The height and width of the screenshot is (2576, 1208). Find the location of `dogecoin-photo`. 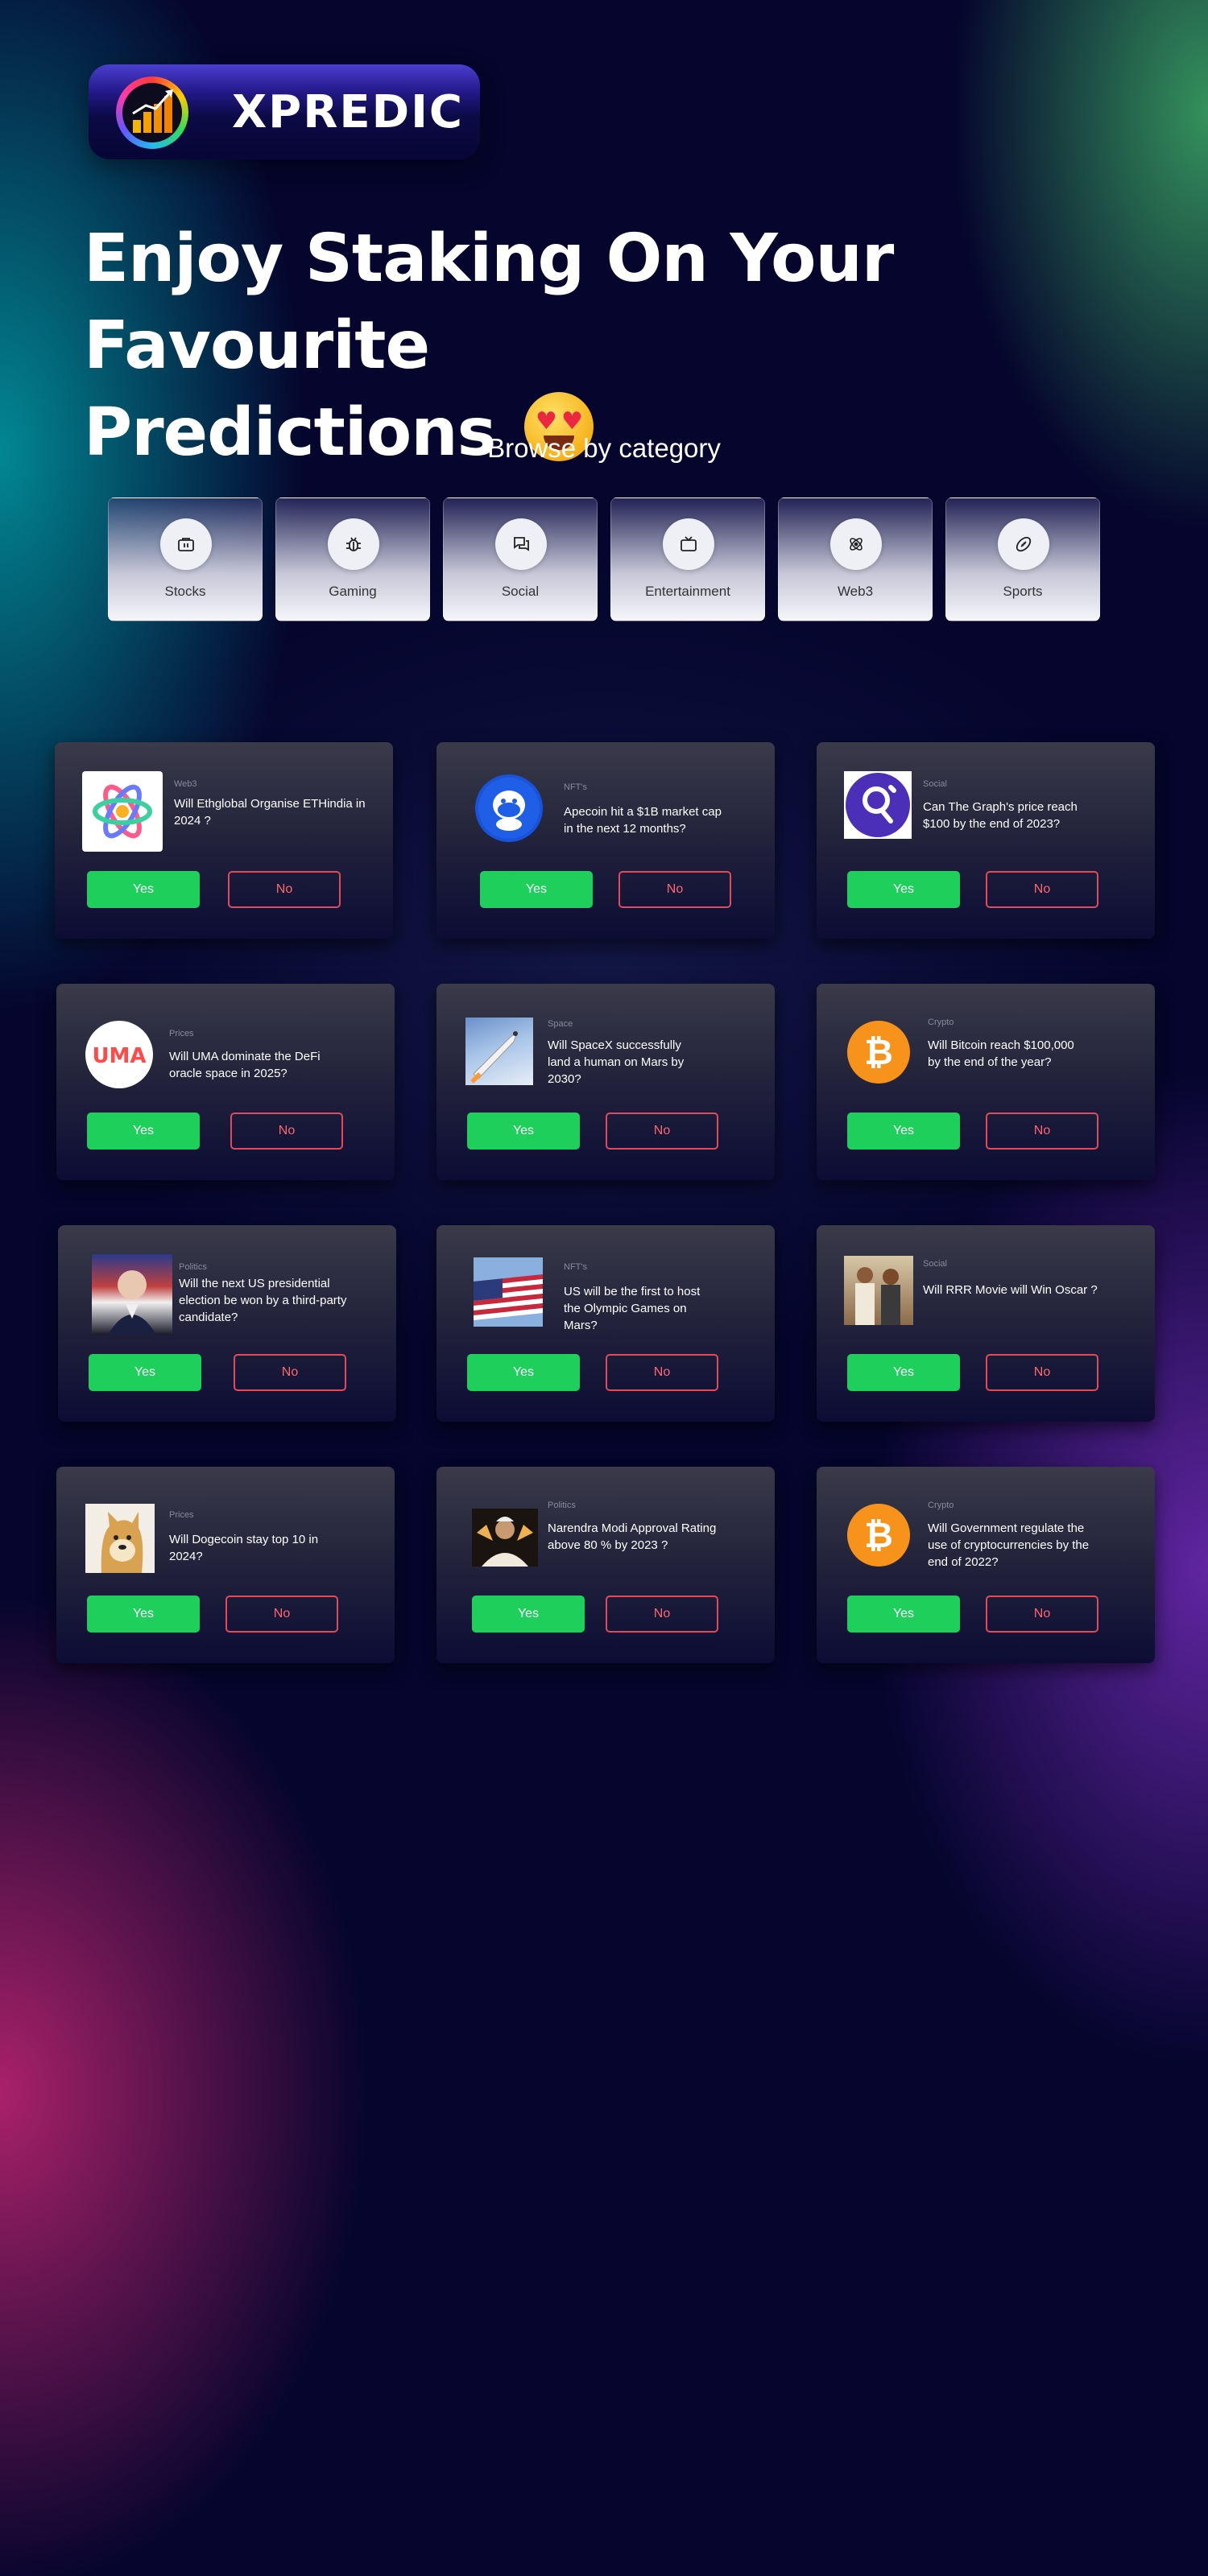

dogecoin-photo is located at coordinates (120, 1538).